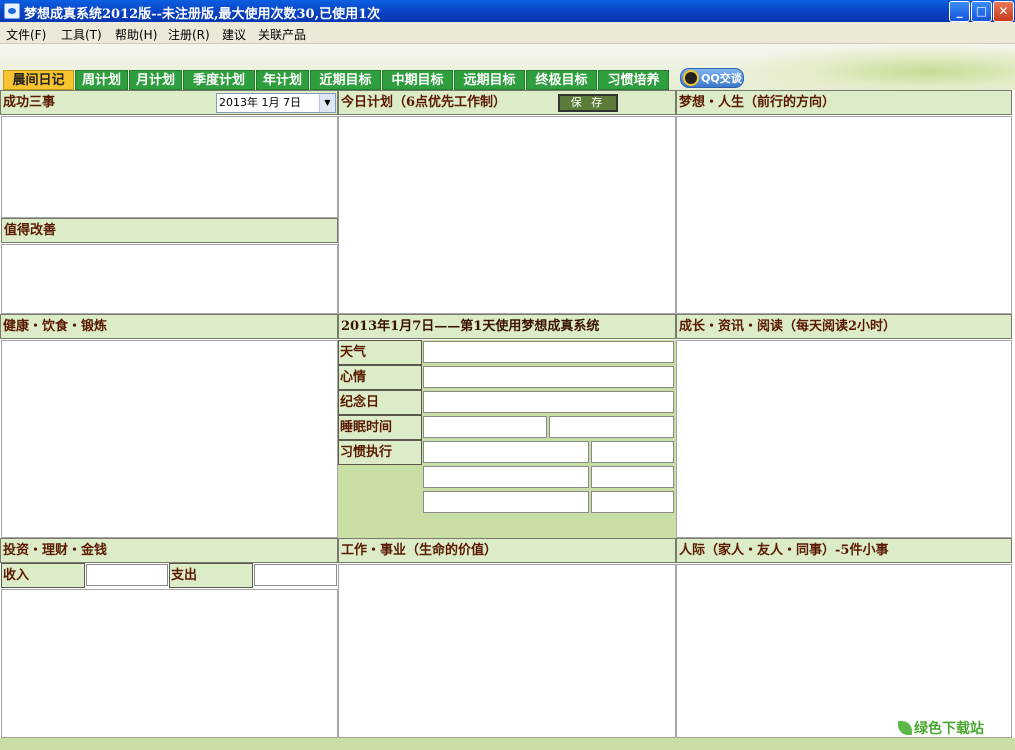 This screenshot has height=750, width=1015. Describe the element at coordinates (507, 326) in the screenshot. I see `day-info-header: 2013年1月7日——第1天使用梦想成真系统` at that location.